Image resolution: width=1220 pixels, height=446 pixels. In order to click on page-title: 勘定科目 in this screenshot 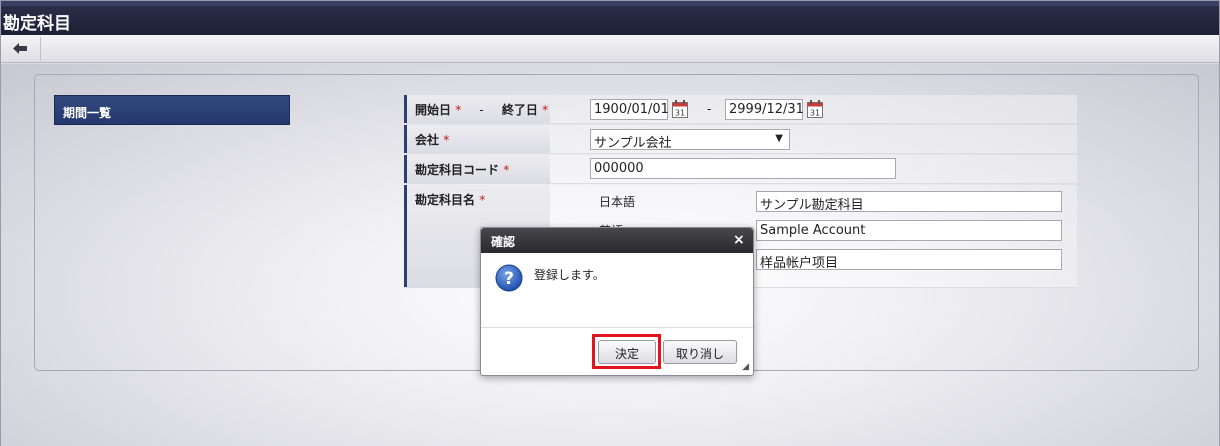, I will do `click(37, 24)`.